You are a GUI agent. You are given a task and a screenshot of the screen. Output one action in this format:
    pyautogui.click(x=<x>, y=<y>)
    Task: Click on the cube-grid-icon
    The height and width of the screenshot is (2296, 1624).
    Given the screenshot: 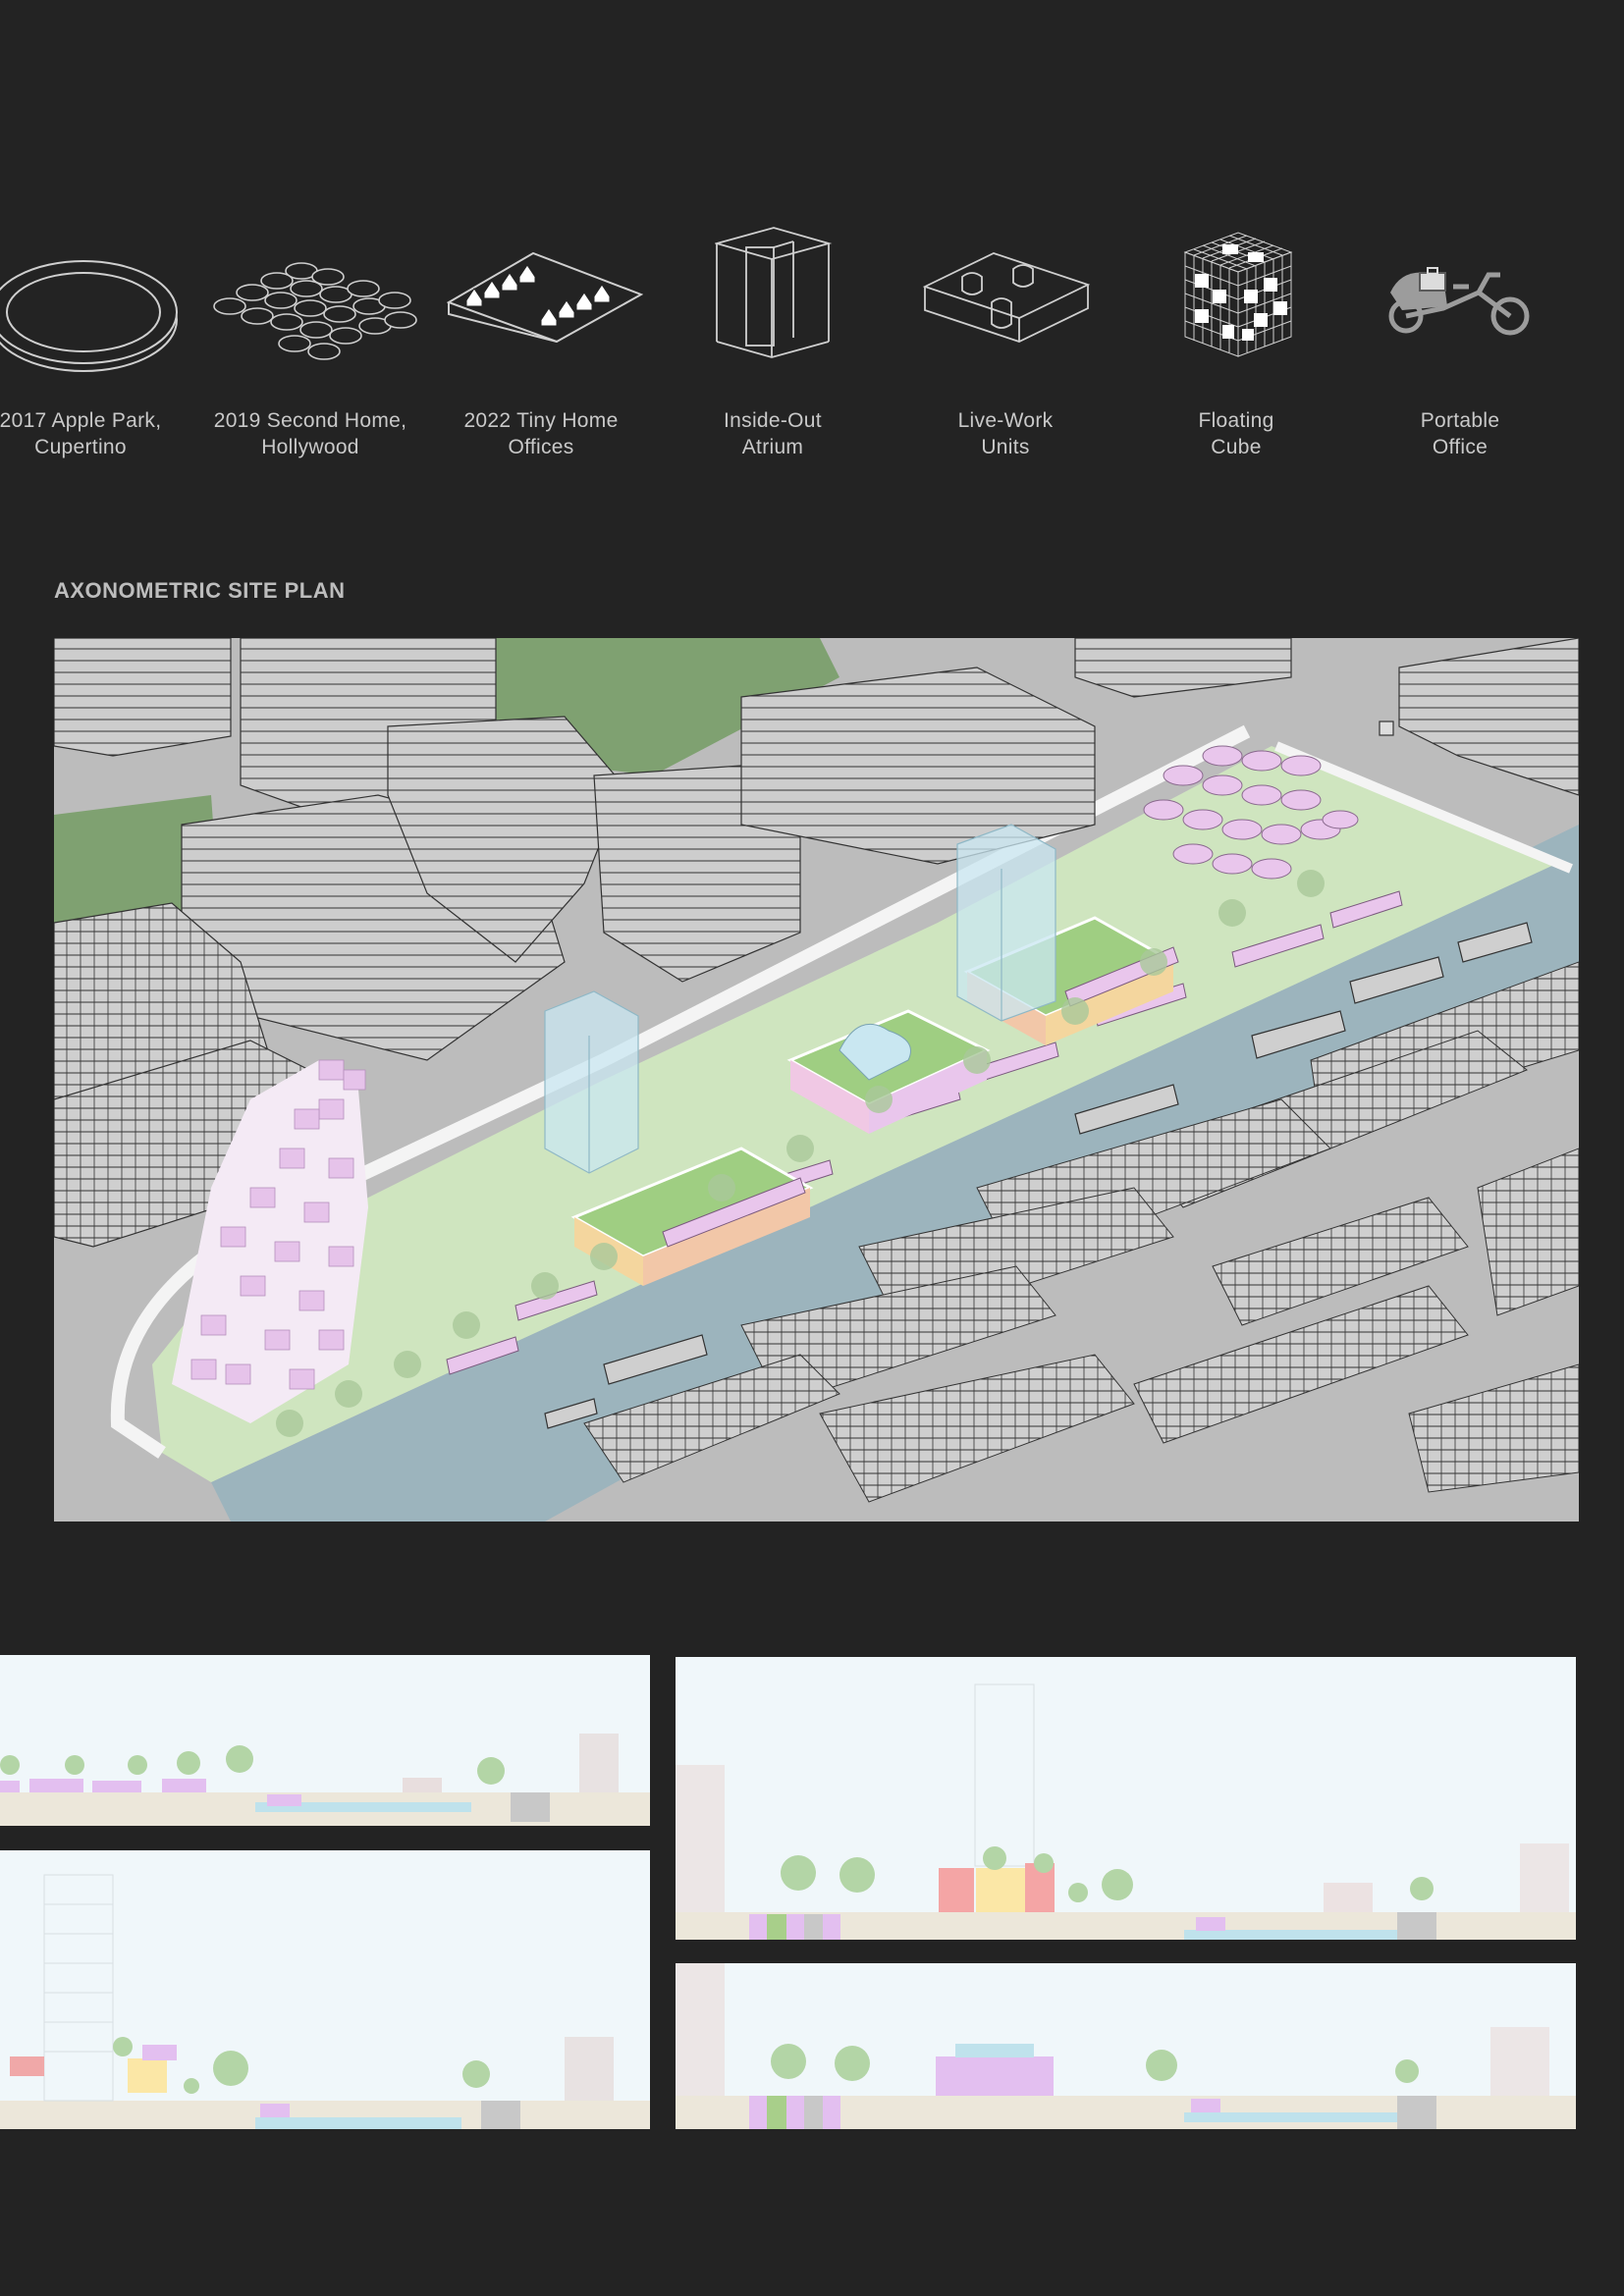 What is the action you would take?
    pyautogui.click(x=1238, y=297)
    